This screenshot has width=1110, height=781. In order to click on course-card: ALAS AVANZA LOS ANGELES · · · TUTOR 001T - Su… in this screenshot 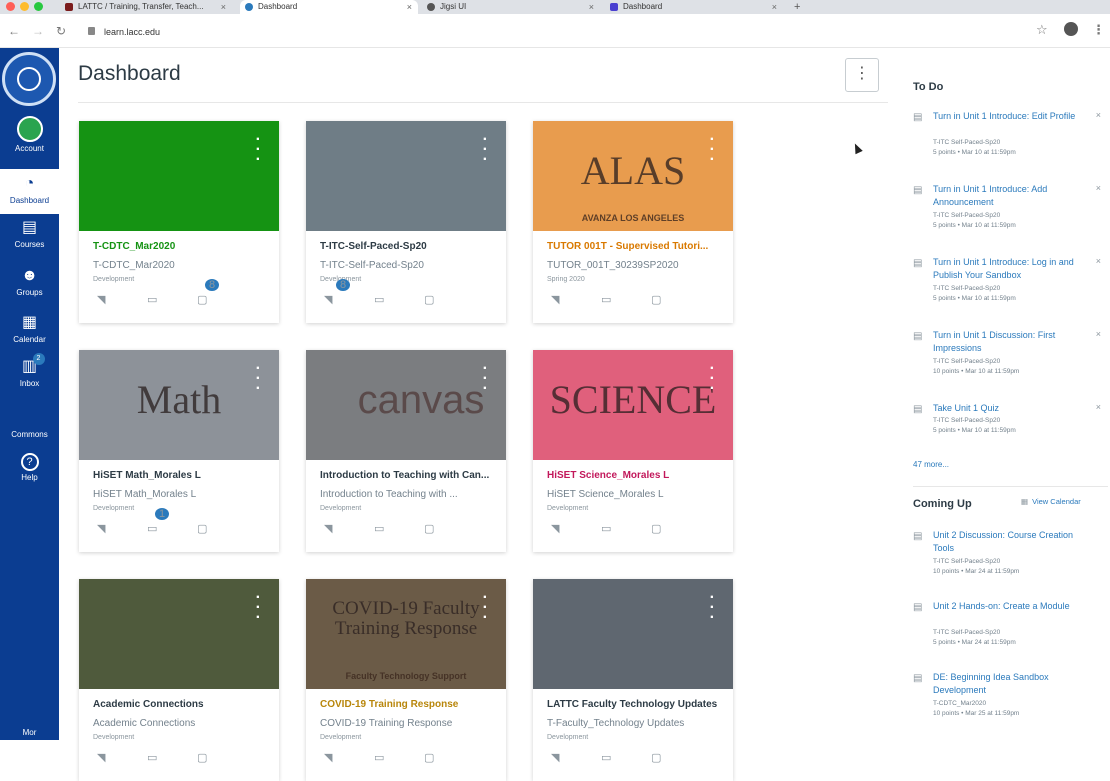, I will do `click(633, 222)`.